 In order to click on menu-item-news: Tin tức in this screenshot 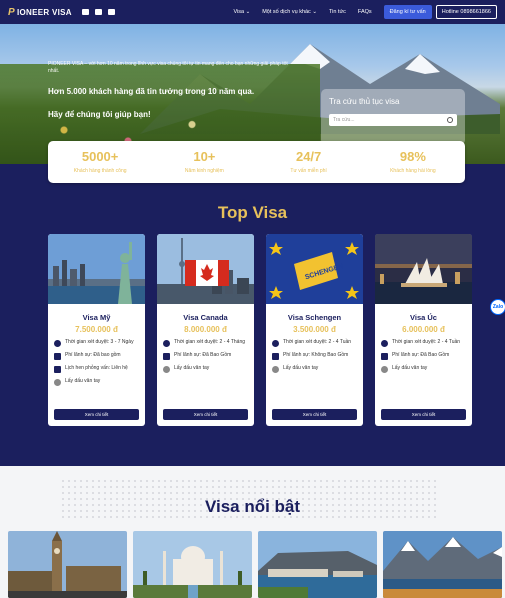, I will do `click(337, 12)`.